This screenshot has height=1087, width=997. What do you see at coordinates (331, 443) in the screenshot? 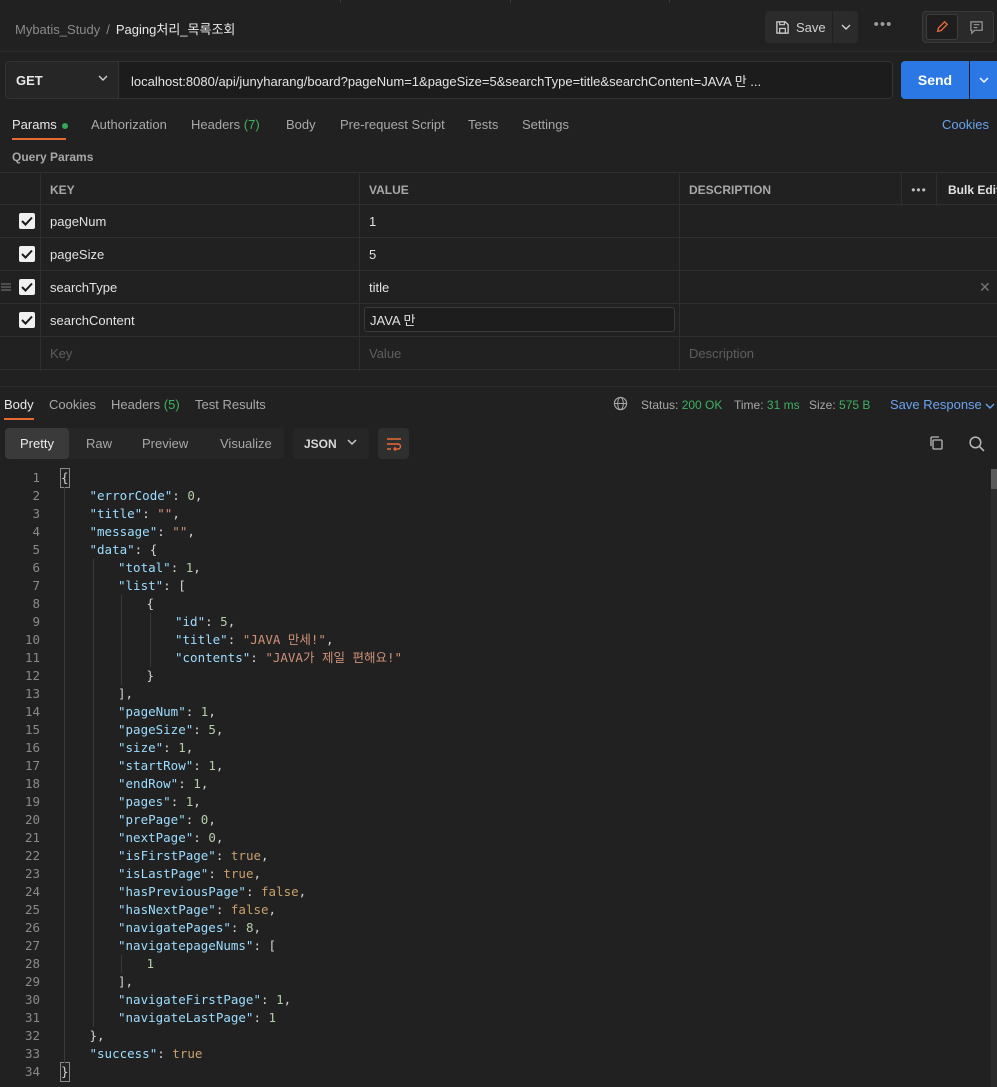
I see `language-select: JSON` at bounding box center [331, 443].